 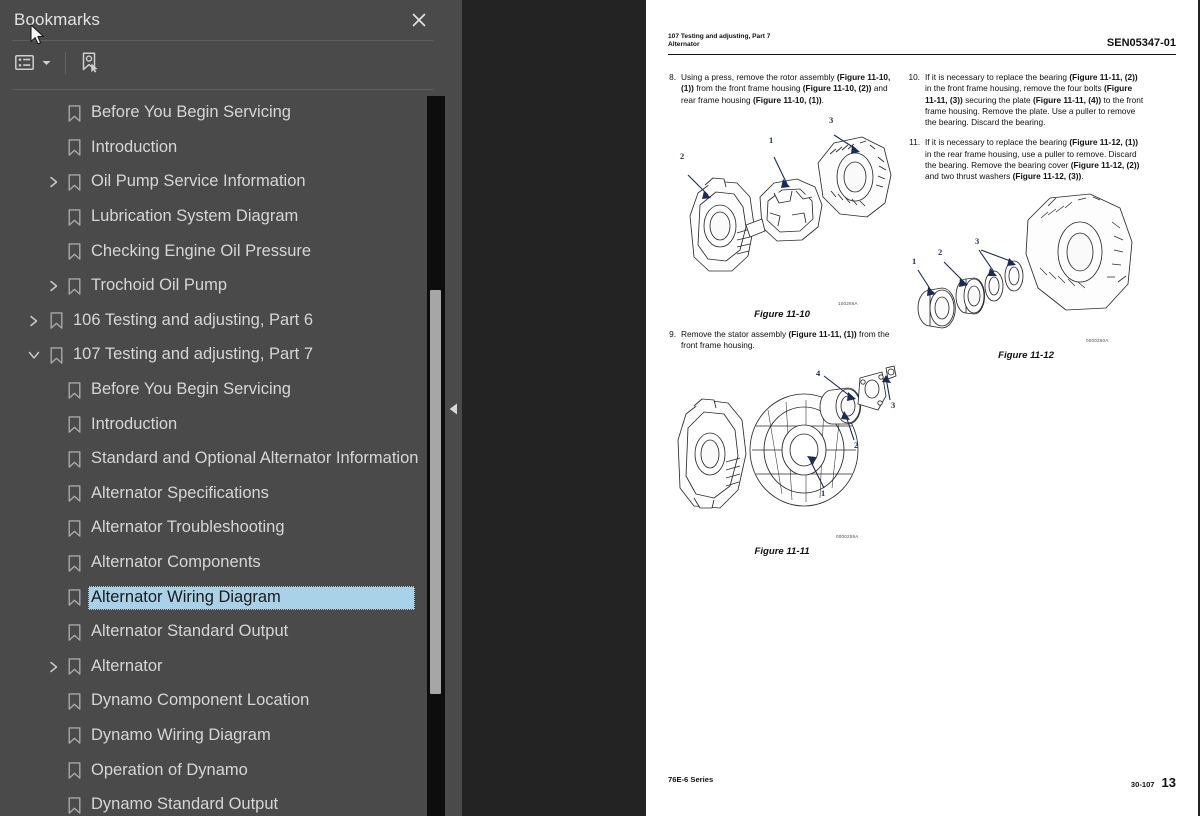 What do you see at coordinates (831, 119) in the screenshot?
I see `figure-11-10-callout-3: 3` at bounding box center [831, 119].